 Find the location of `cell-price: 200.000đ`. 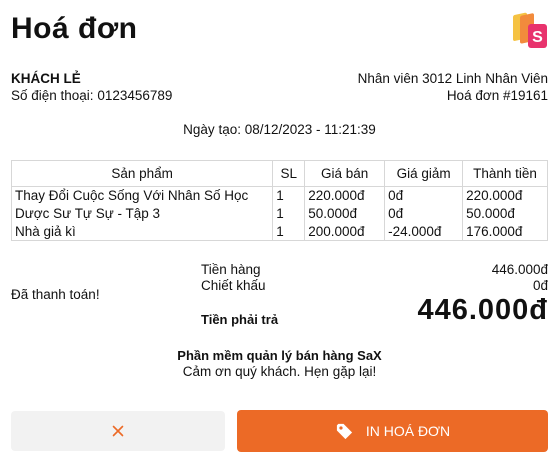

cell-price: 200.000đ is located at coordinates (345, 231).